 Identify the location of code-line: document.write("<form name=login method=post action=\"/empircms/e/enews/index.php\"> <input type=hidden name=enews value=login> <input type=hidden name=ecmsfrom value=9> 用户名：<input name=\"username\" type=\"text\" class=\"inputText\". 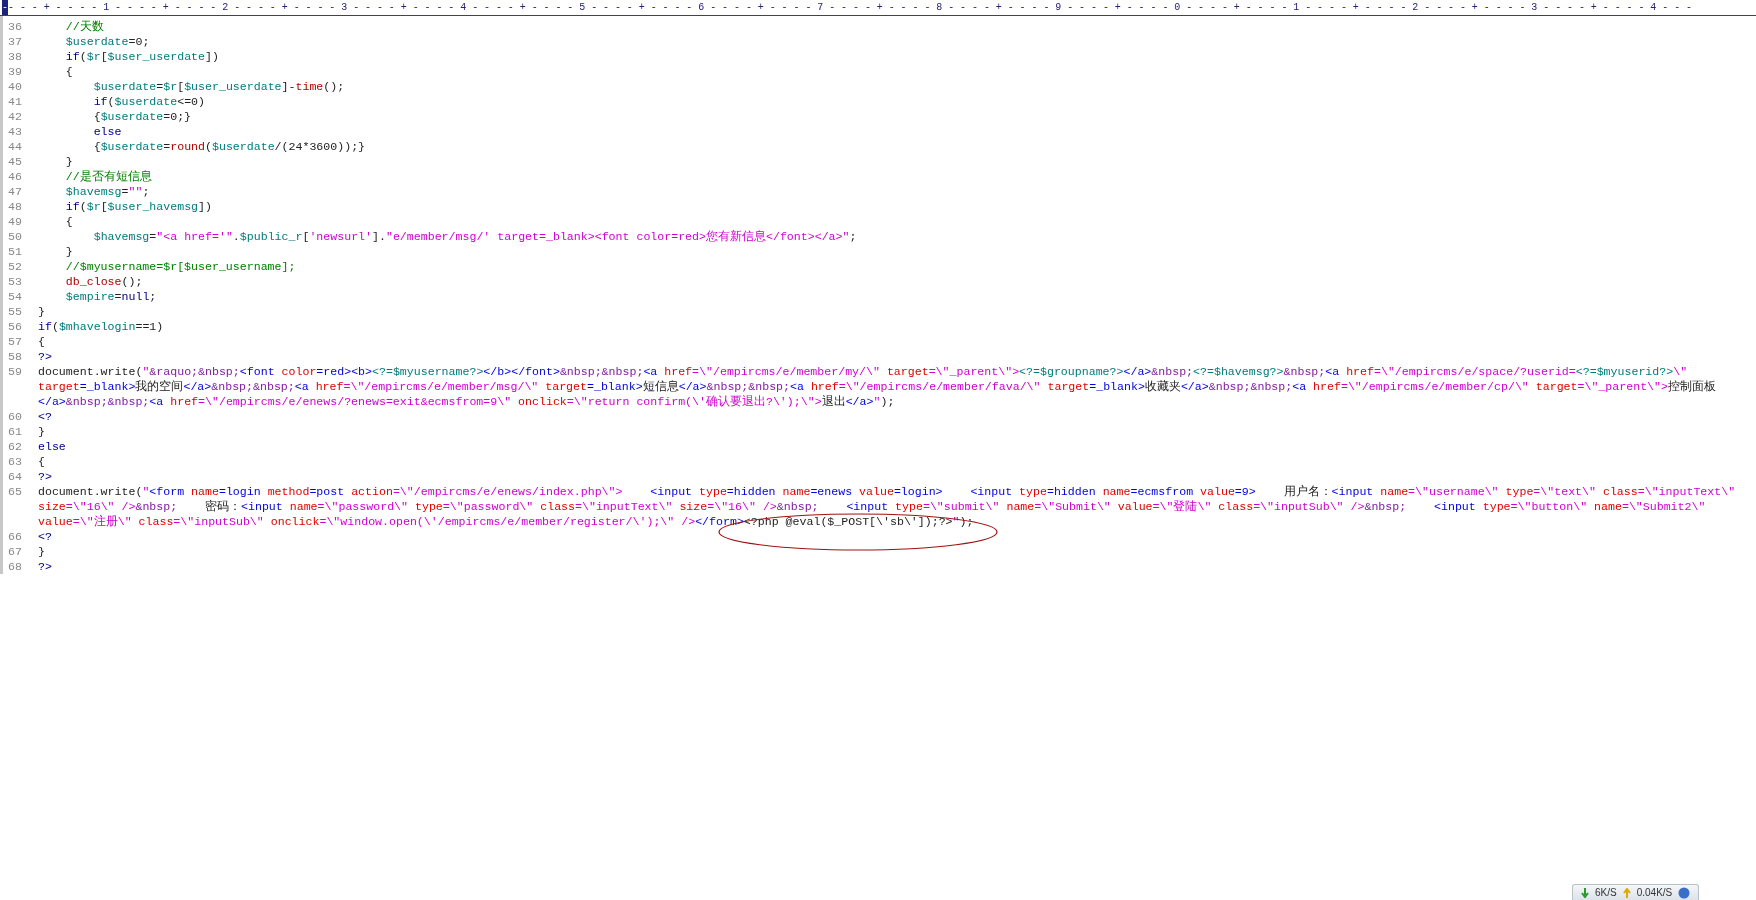
(887, 491).